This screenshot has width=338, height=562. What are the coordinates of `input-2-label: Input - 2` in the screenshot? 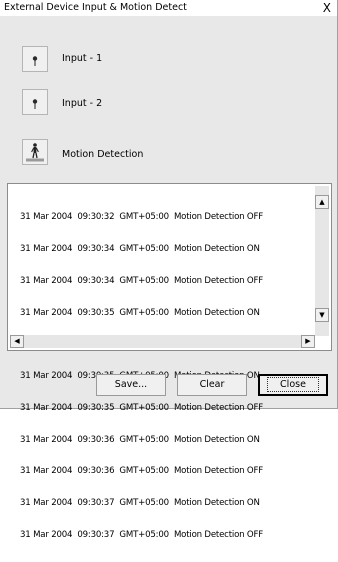 It's located at (82, 103).